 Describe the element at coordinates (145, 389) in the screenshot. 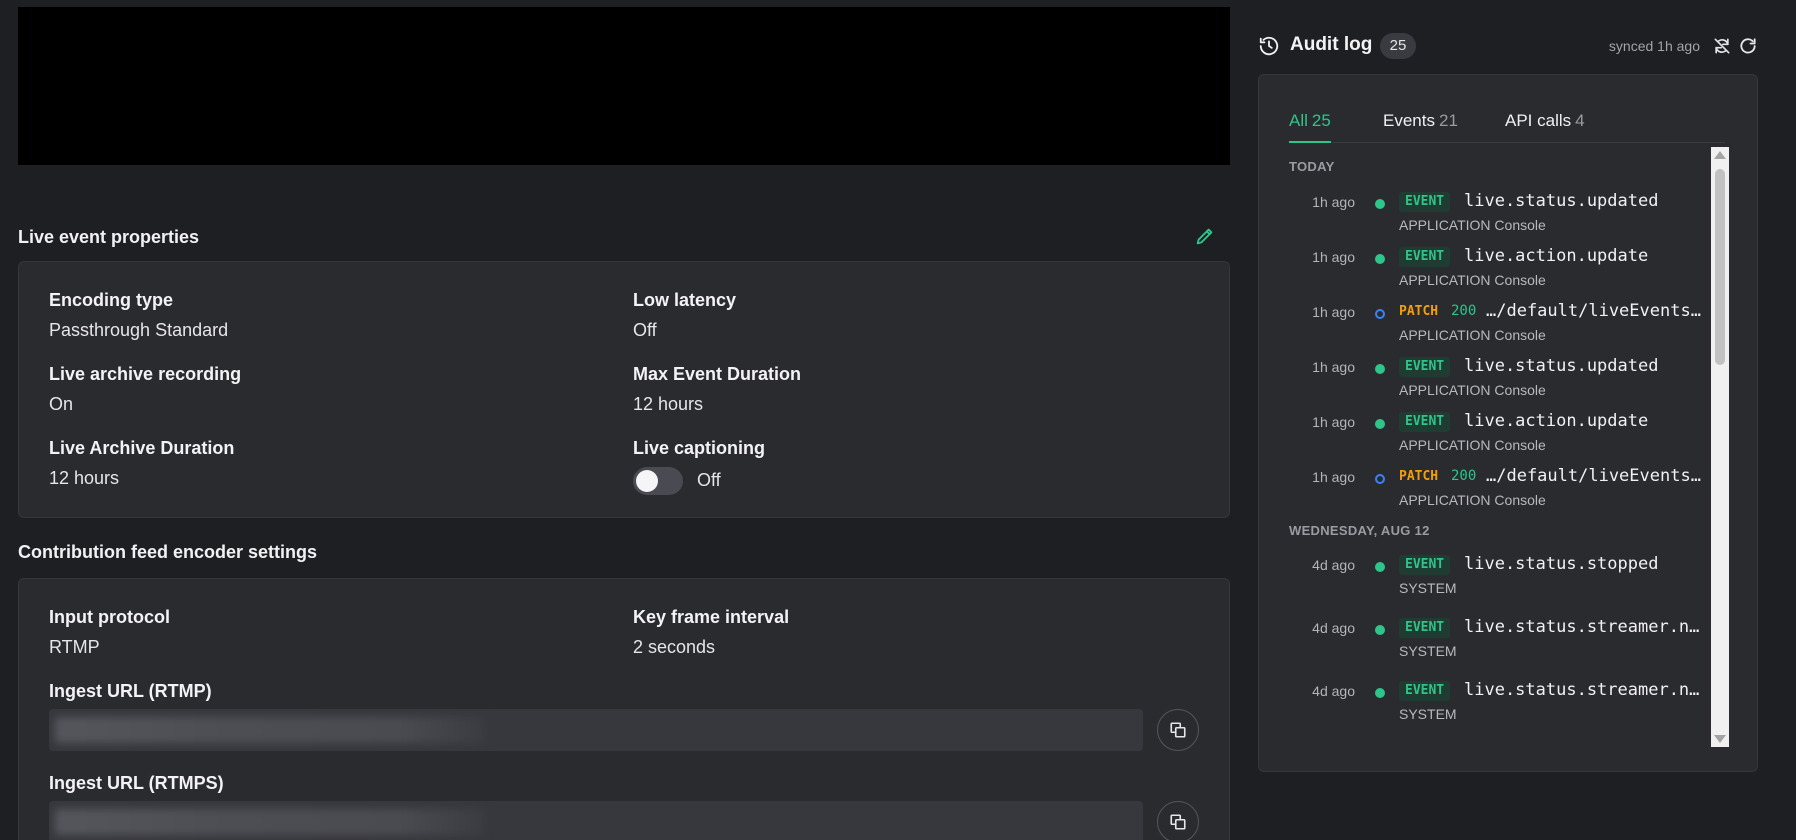

I see `live-archive-recording-field: Live archive recording On` at that location.